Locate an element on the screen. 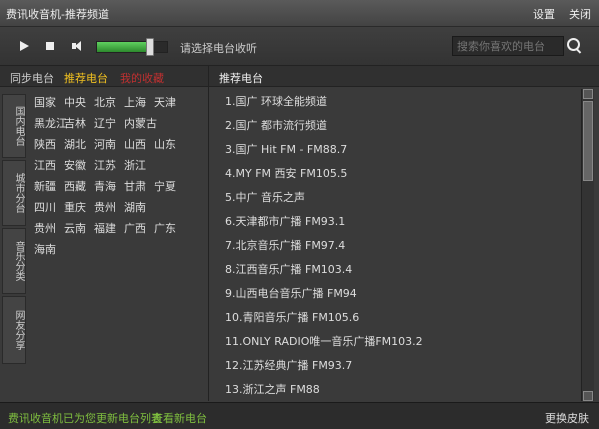 The image size is (599, 429). region-item: 湖南 is located at coordinates (135, 207).